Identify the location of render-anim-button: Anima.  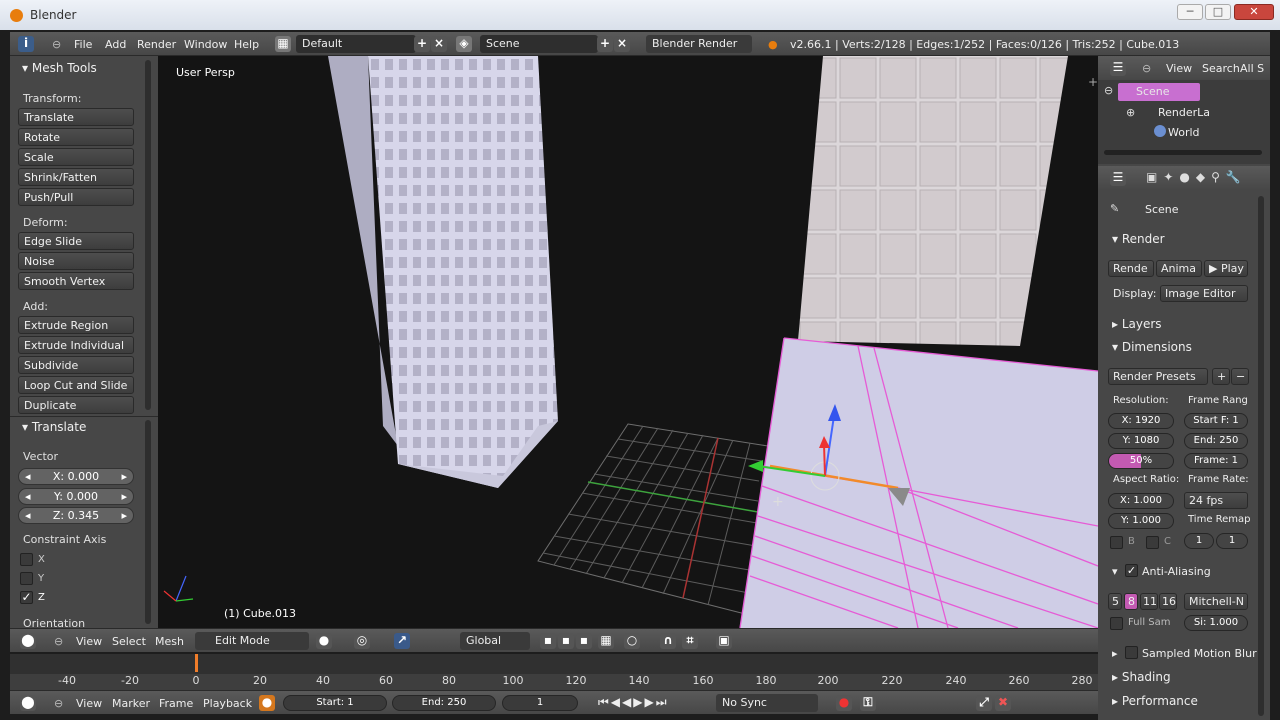
(1179, 268).